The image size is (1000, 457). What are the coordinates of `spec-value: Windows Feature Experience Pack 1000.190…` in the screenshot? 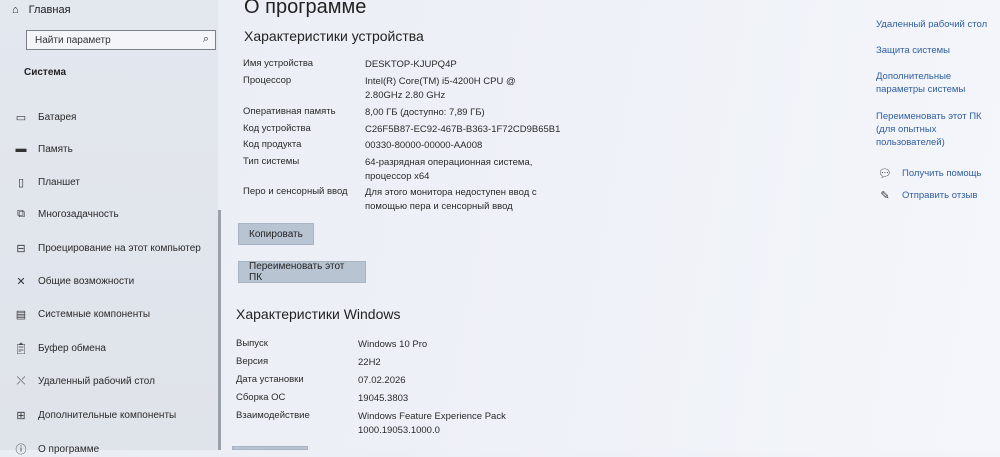 It's located at (432, 423).